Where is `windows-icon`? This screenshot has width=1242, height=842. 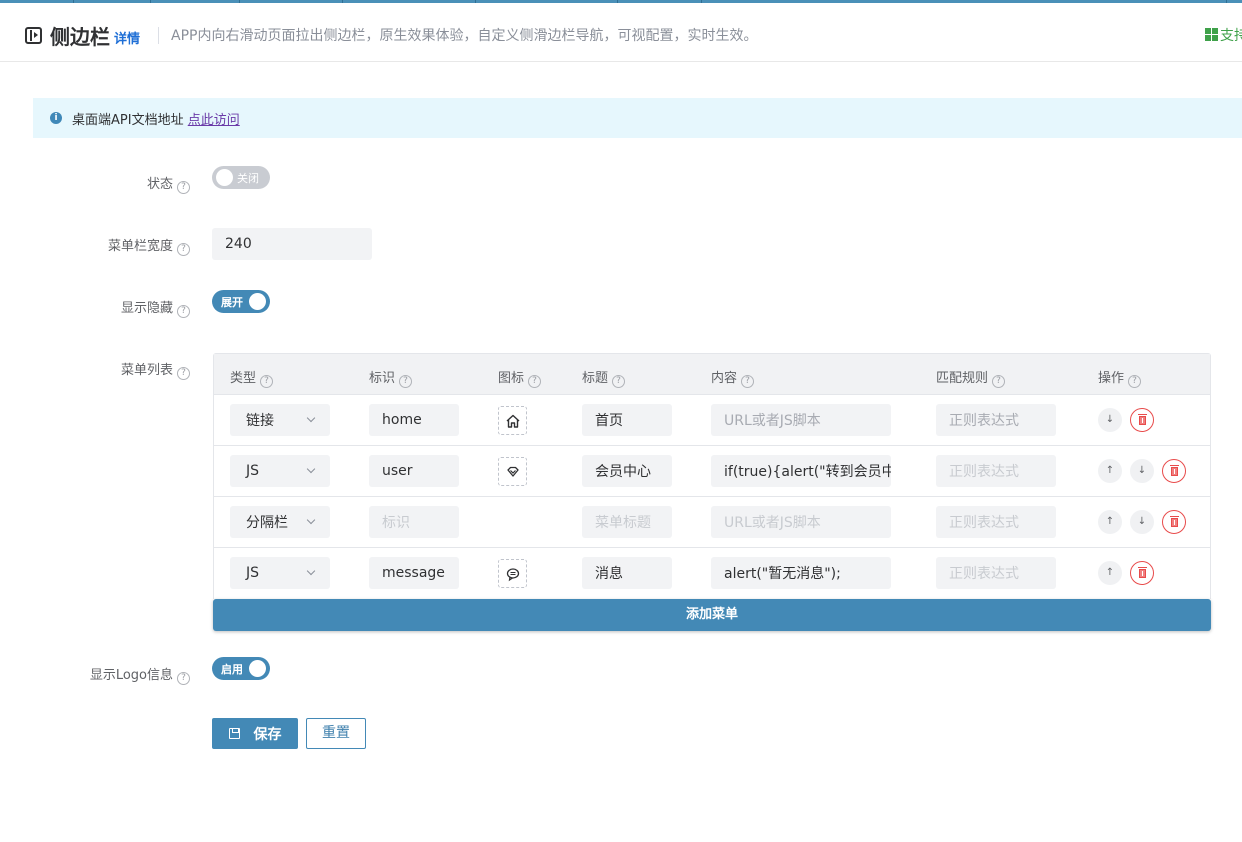
windows-icon is located at coordinates (1211, 34).